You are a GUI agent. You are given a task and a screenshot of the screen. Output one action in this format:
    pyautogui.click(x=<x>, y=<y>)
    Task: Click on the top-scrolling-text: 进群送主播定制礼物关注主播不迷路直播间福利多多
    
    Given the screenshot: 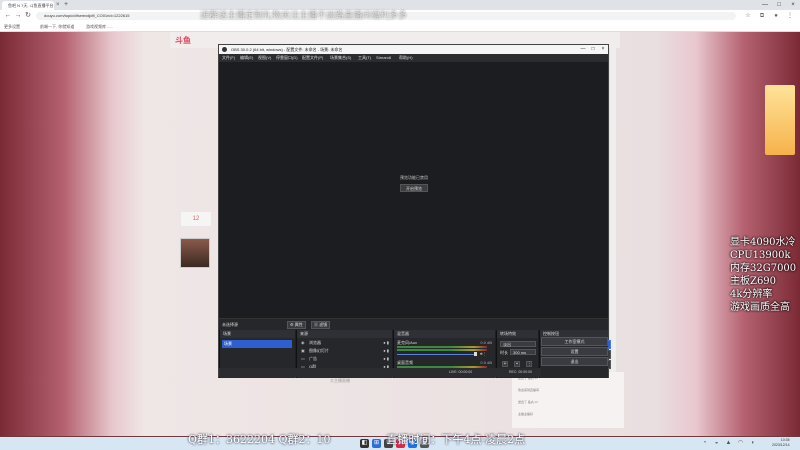 What is the action you would take?
    pyautogui.click(x=304, y=15)
    